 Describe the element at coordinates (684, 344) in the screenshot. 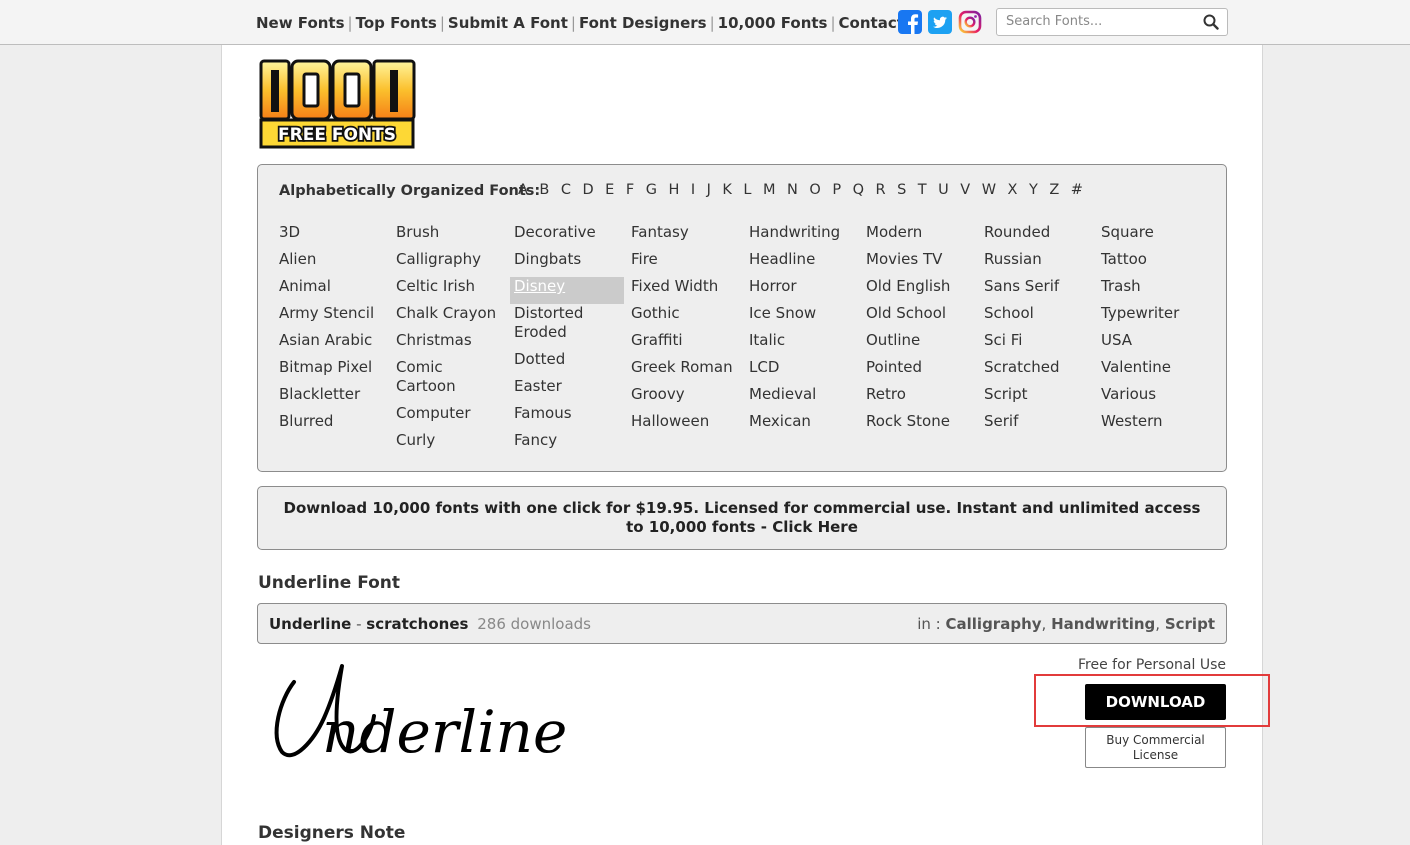

I see `category-link: Graffiti` at that location.